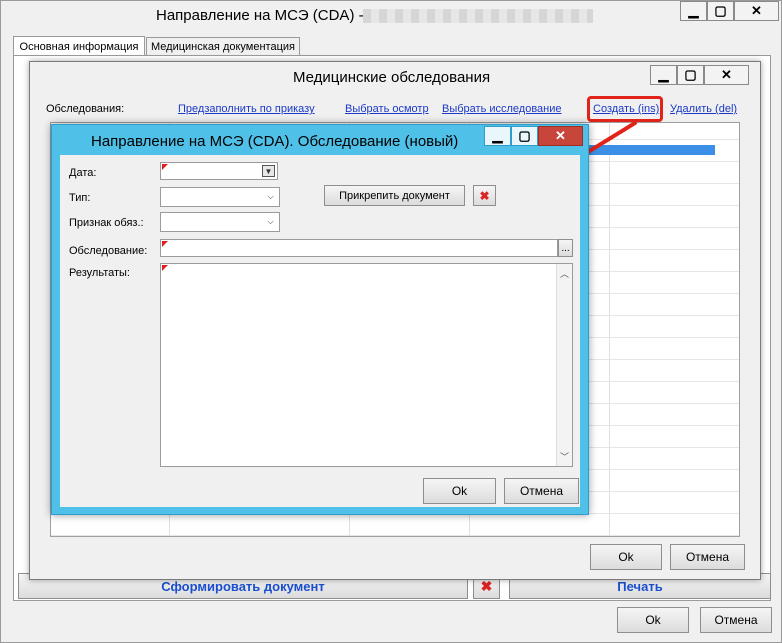 This screenshot has height=643, width=782. Describe the element at coordinates (359, 248) in the screenshot. I see `exam-field` at that location.